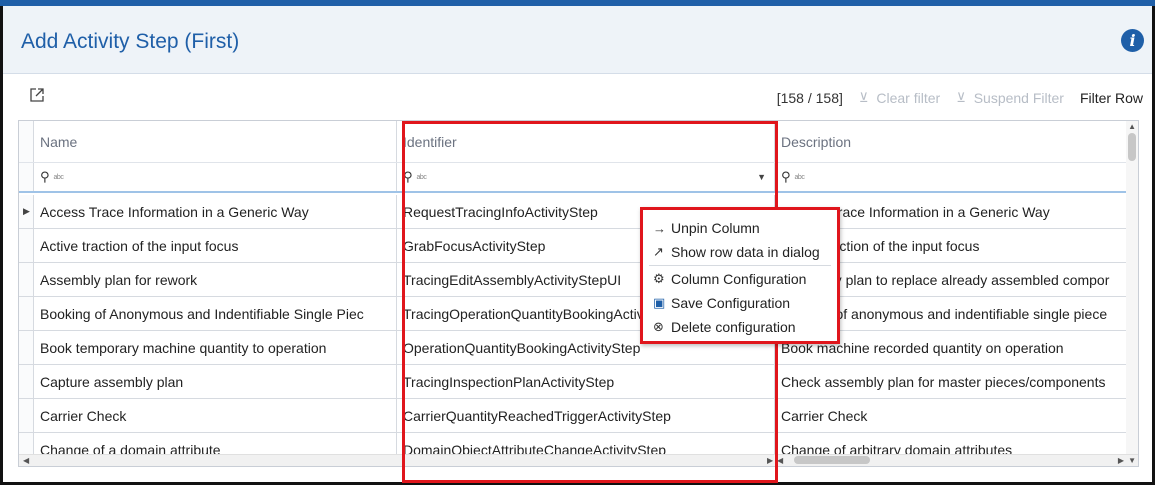  Describe the element at coordinates (130, 41) in the screenshot. I see `page-title: Add Activity Step (First)` at that location.